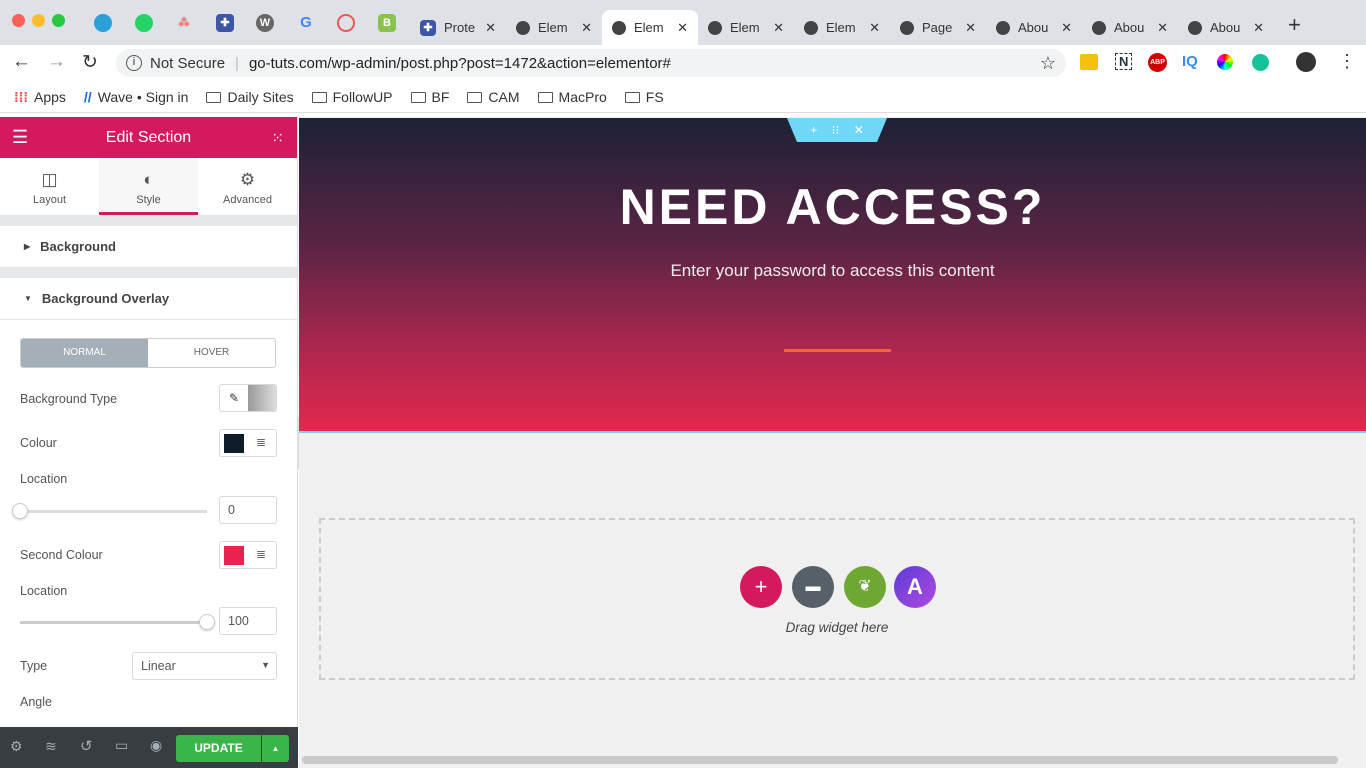  I want to click on bookmark-apps: ⁞⁞⁞ Apps, so click(40, 97).